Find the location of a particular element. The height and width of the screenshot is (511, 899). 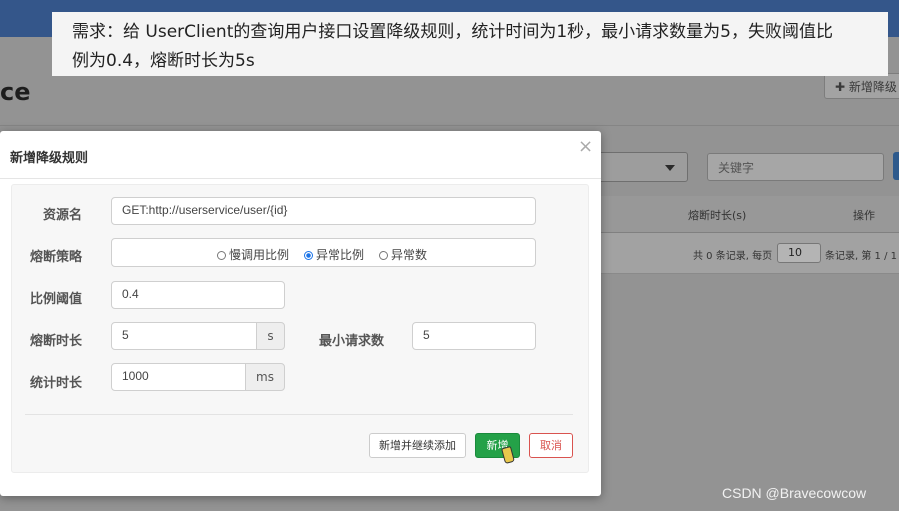

chevron-down-icon is located at coordinates (670, 168).